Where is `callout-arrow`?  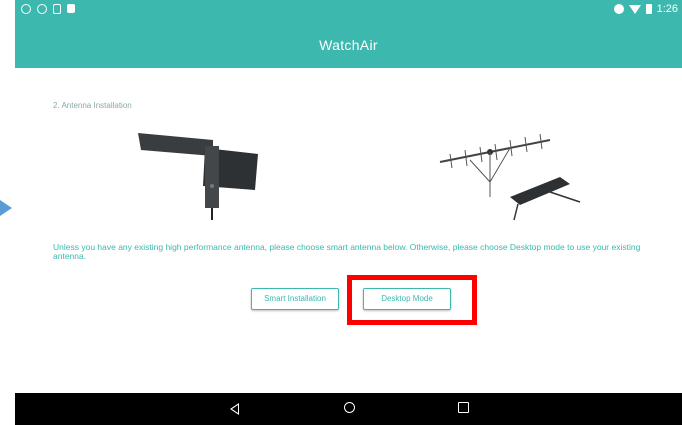 callout-arrow is located at coordinates (6, 208).